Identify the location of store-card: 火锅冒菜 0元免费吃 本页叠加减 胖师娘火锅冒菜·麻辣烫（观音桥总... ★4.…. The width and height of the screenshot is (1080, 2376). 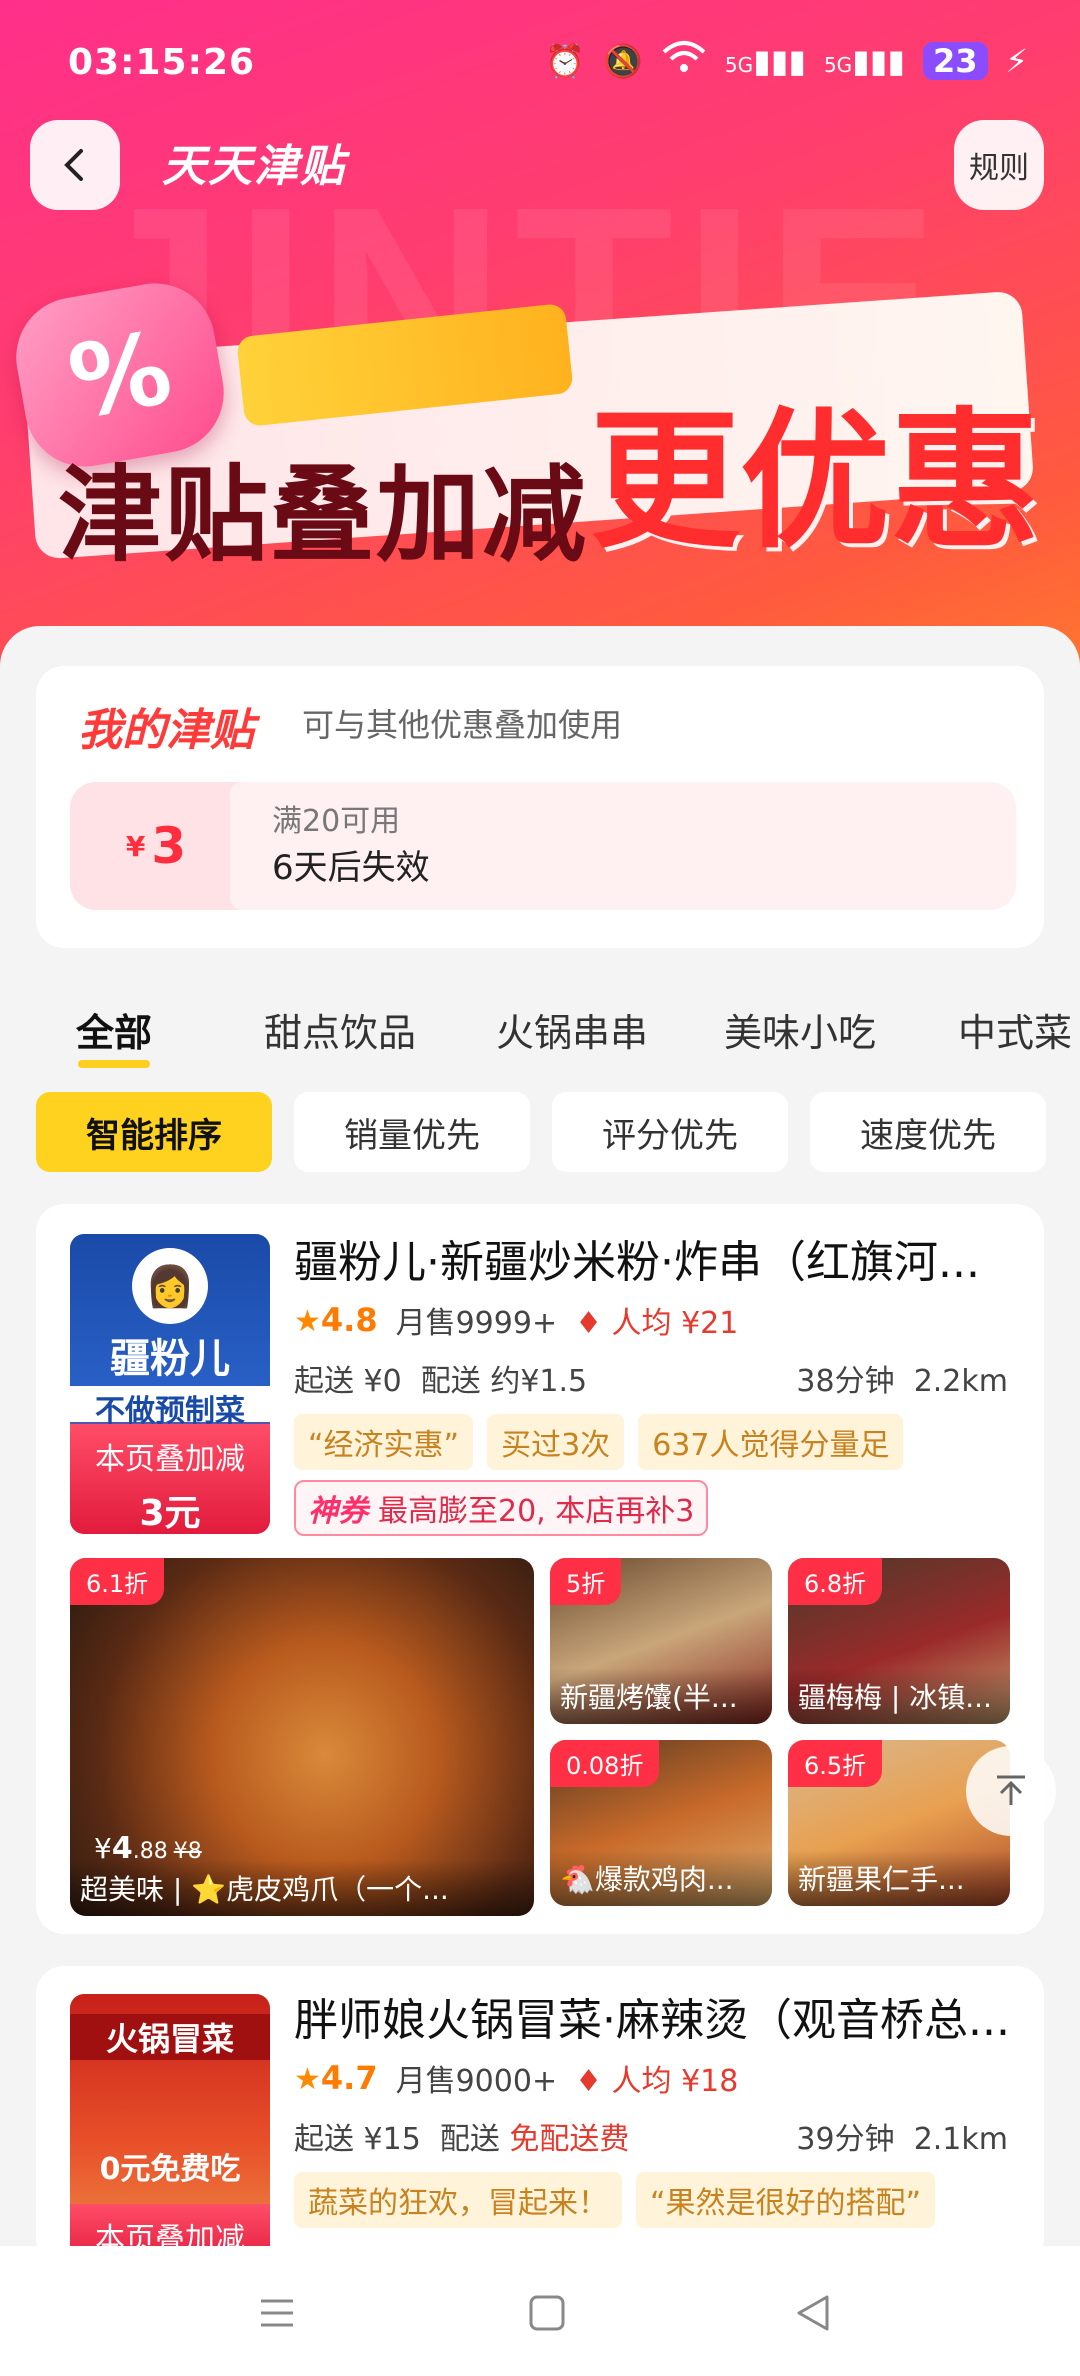
(540, 2116).